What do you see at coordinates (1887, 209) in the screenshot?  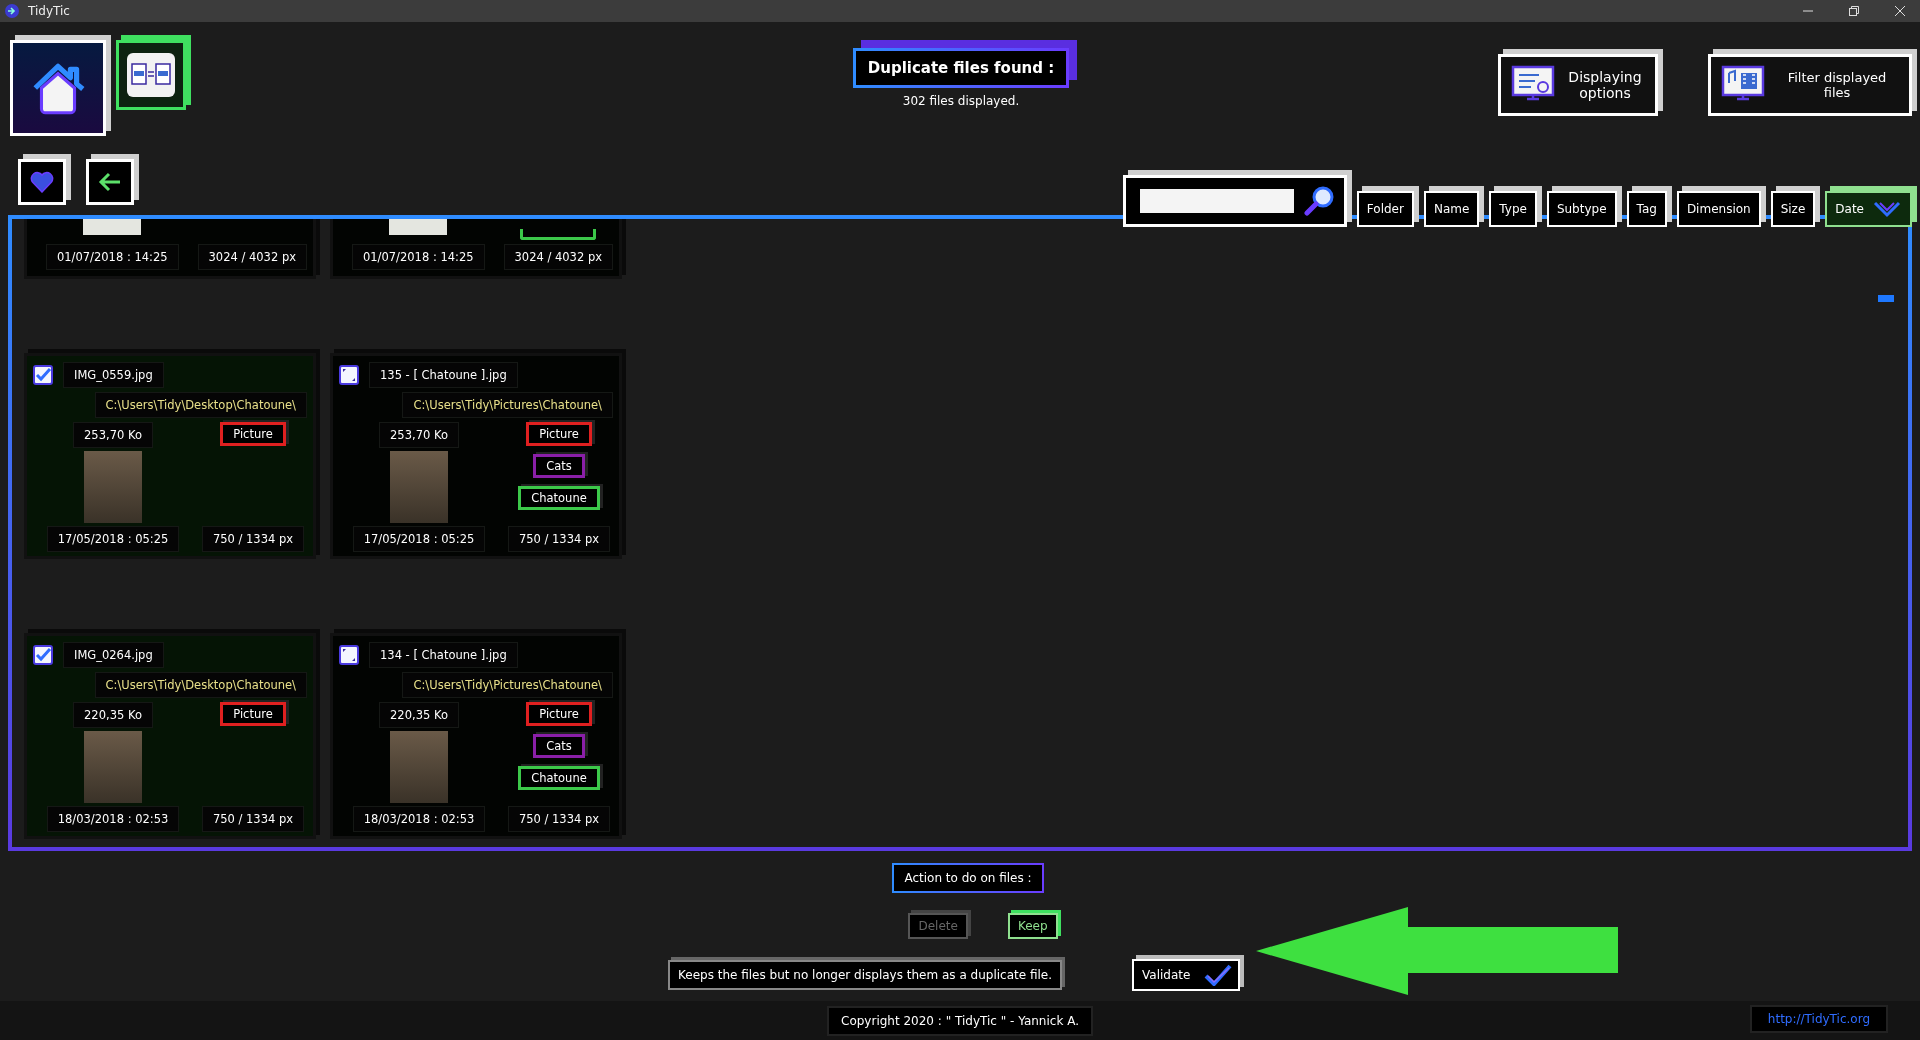 I see `chevron-down-icon` at bounding box center [1887, 209].